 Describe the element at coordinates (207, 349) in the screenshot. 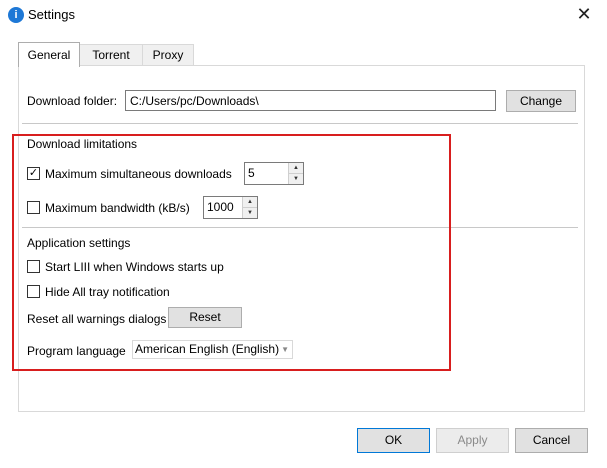

I see `program-language-value: American English (English)` at that location.